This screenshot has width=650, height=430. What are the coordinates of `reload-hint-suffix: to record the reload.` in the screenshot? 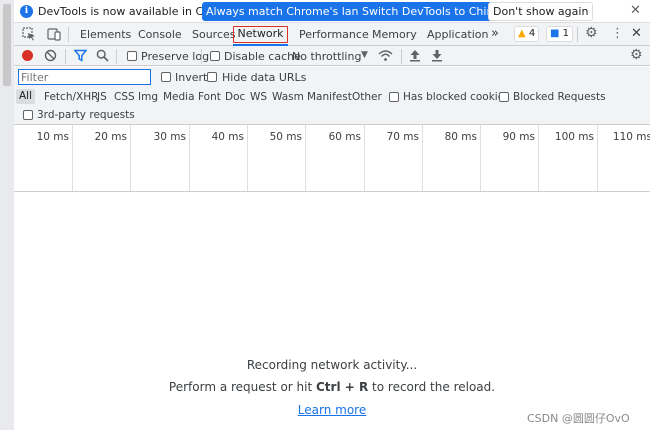 It's located at (432, 387).